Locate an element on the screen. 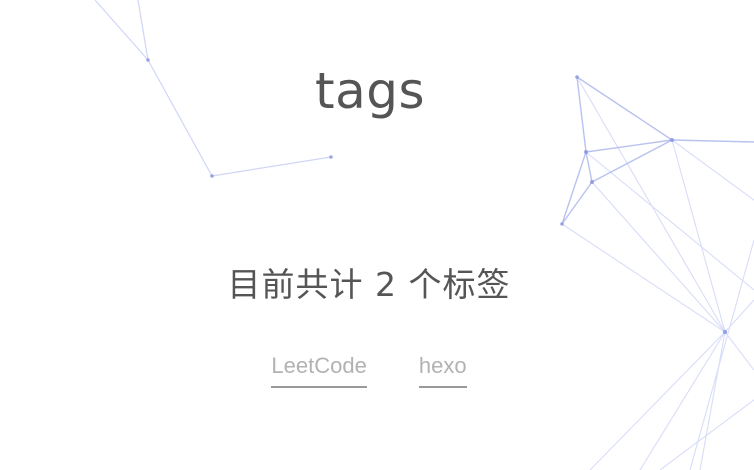 The image size is (754, 470). tag-link-hexo: hexo is located at coordinates (442, 369).